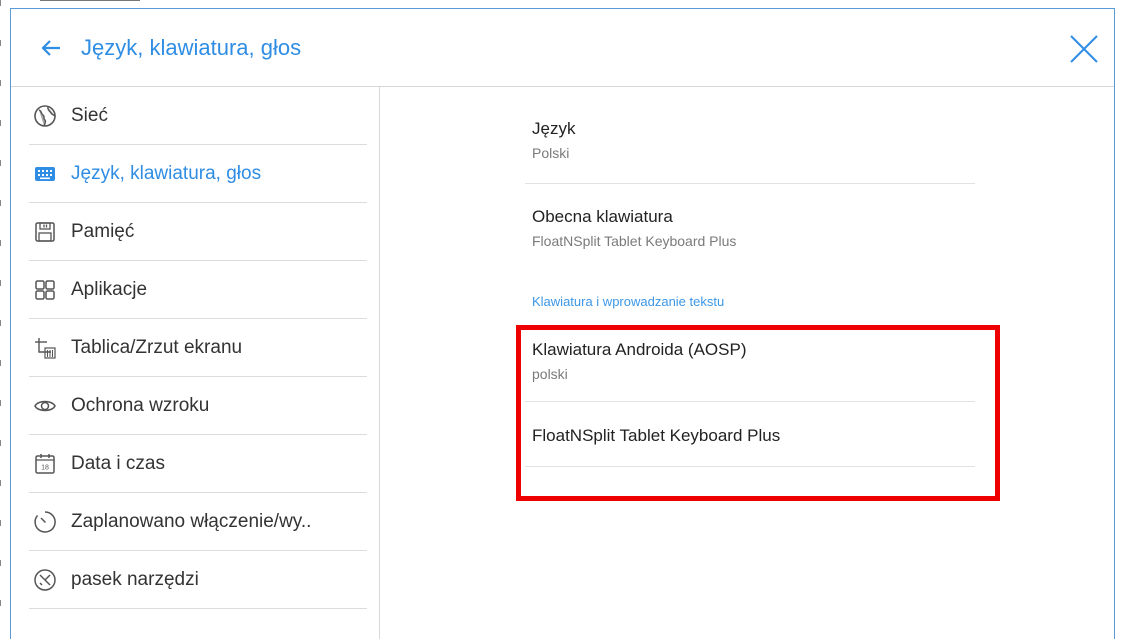  Describe the element at coordinates (45, 580) in the screenshot. I see `toolbar-icon` at that location.